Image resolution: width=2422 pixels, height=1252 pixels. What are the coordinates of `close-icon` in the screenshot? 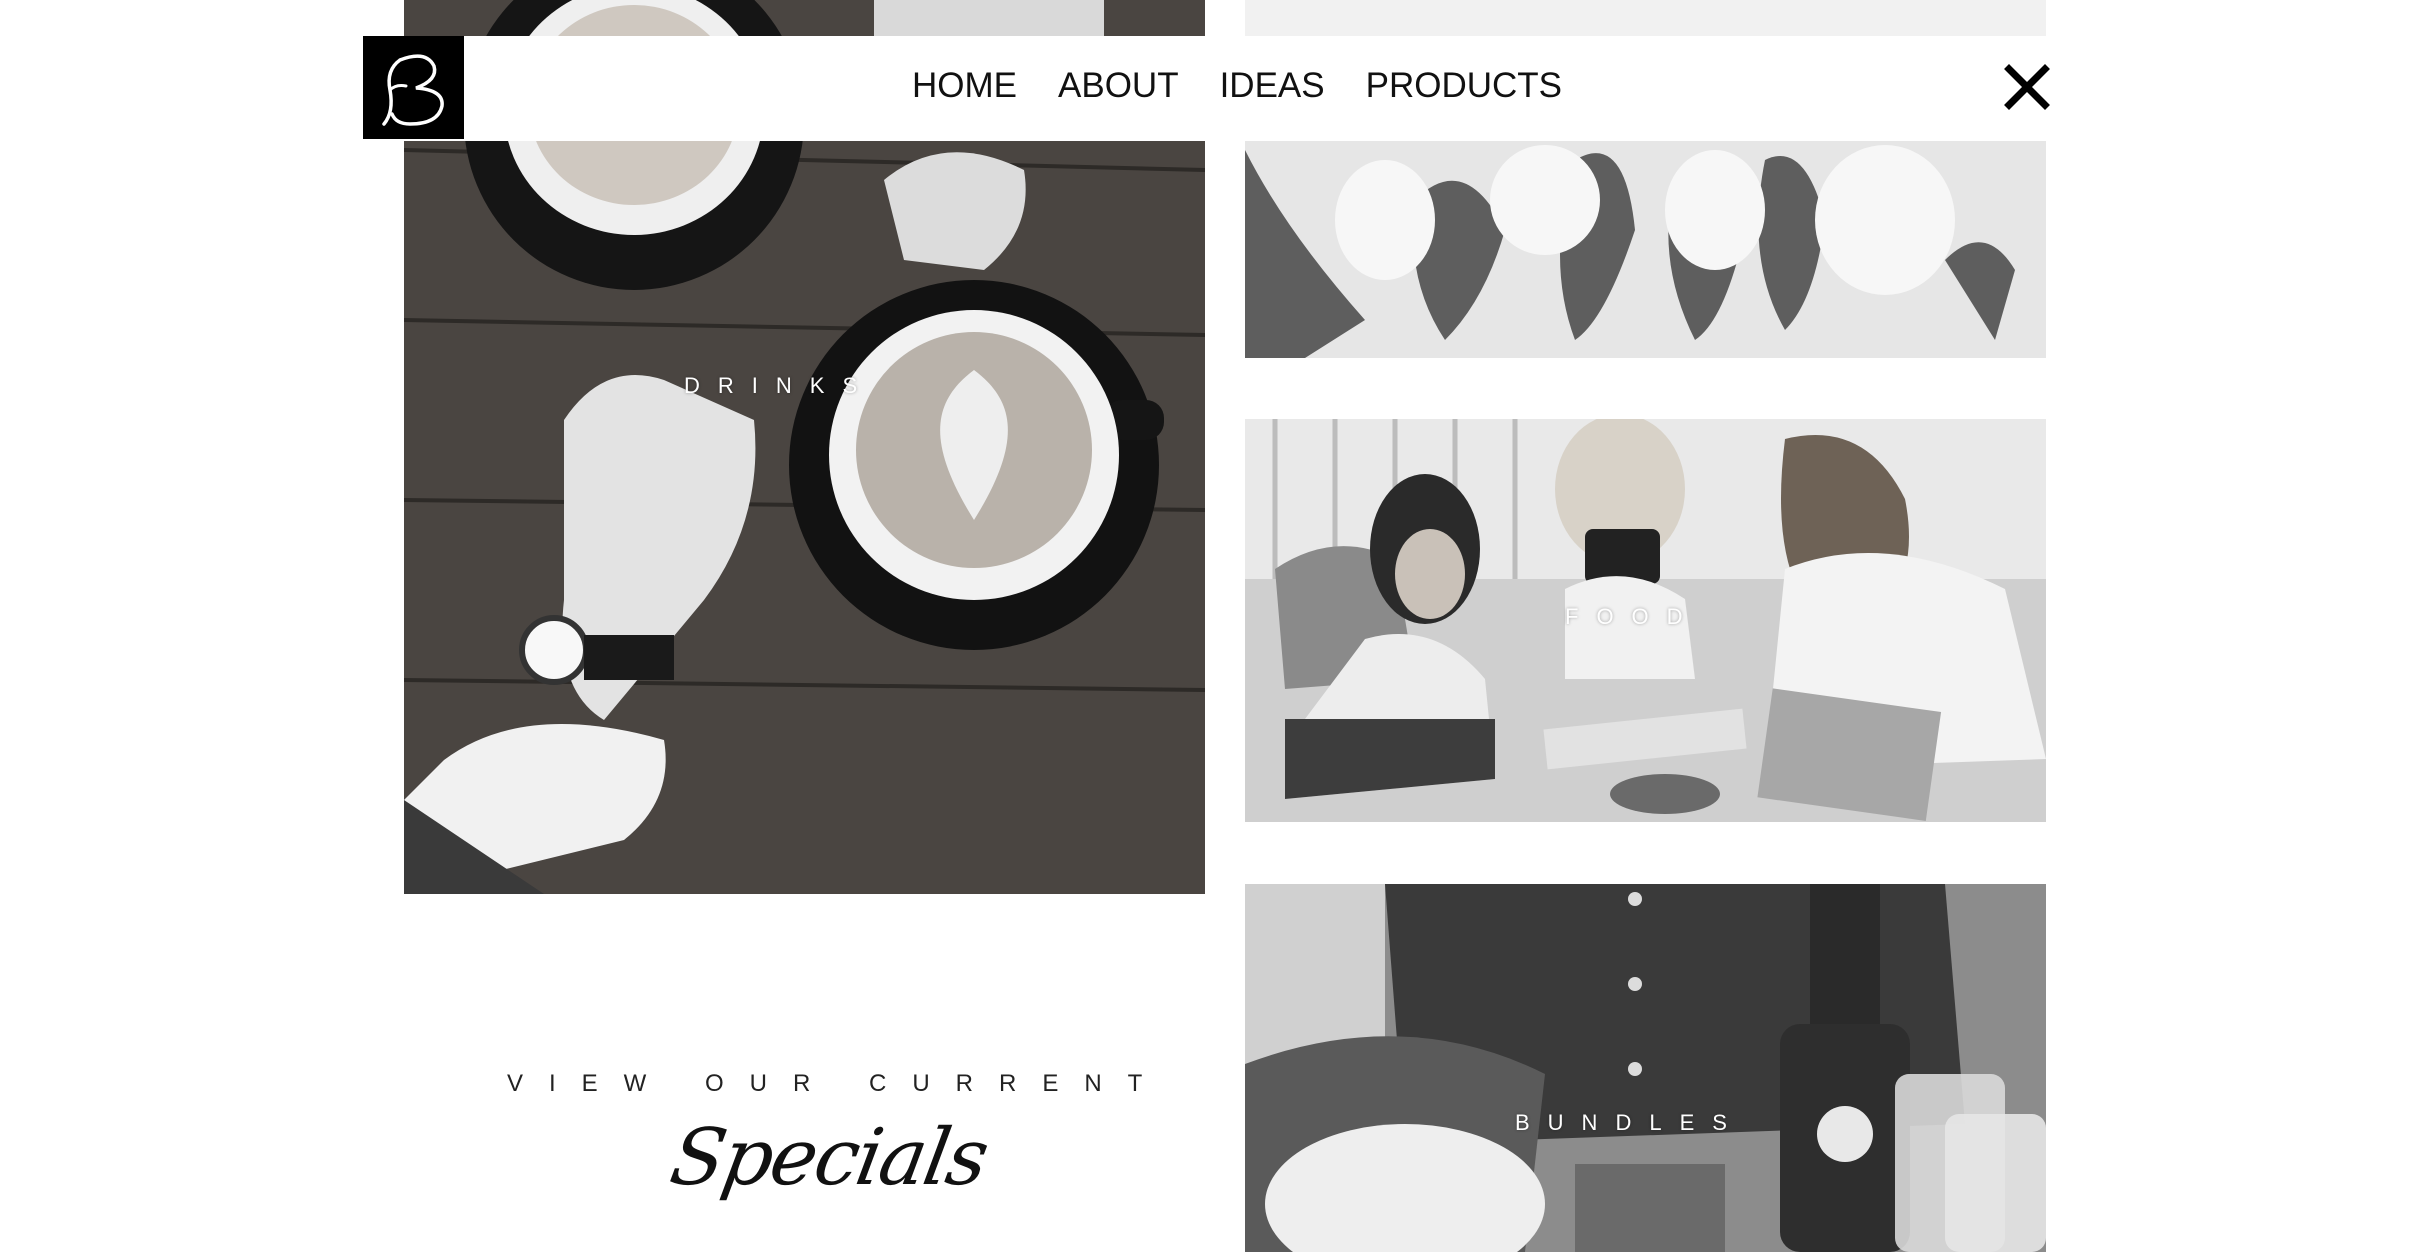 It's located at (2027, 87).